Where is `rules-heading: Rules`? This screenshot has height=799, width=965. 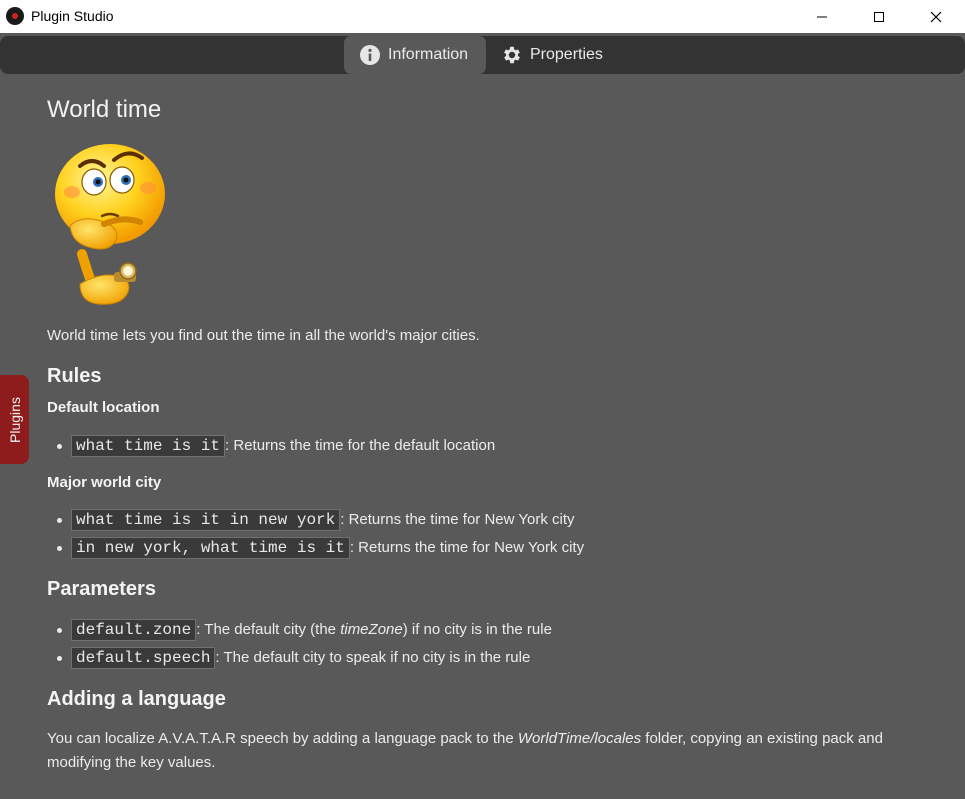 rules-heading: Rules is located at coordinates (74, 376).